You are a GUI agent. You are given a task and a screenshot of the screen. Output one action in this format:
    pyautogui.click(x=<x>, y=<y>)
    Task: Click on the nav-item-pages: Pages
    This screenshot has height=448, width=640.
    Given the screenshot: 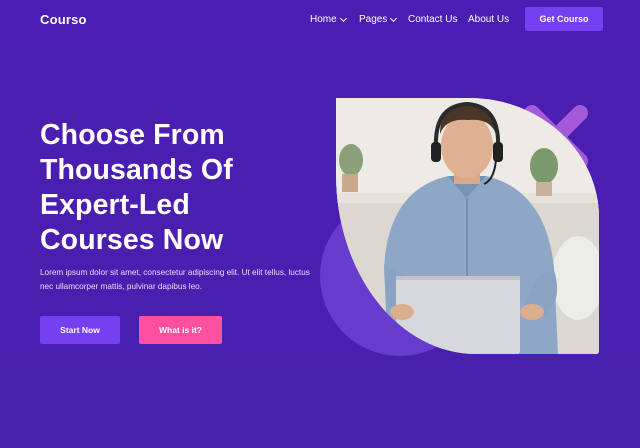 What is the action you would take?
    pyautogui.click(x=378, y=19)
    